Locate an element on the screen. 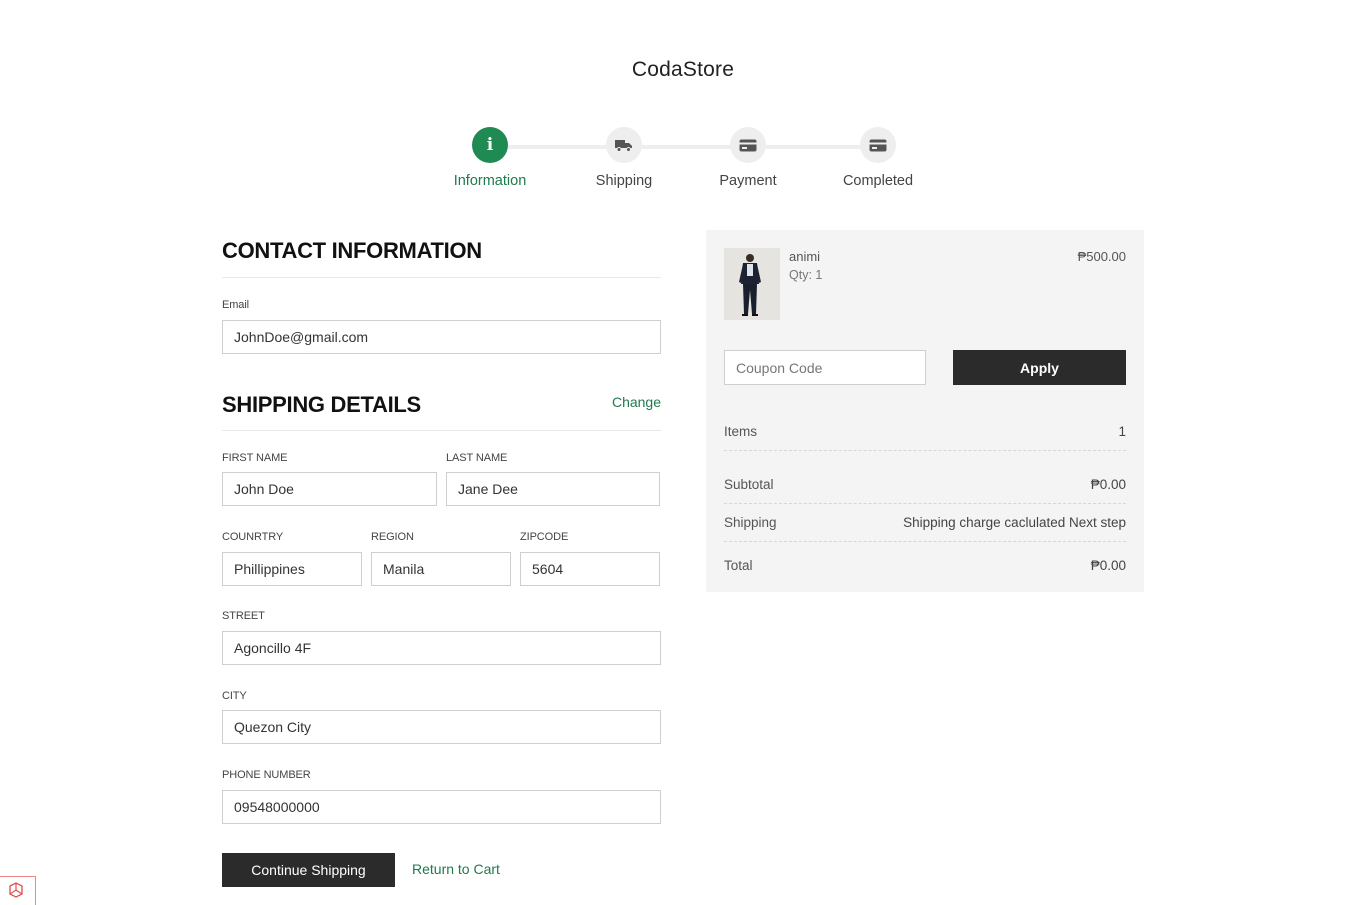 This screenshot has width=1366, height=905. step-label: Payment is located at coordinates (748, 181).